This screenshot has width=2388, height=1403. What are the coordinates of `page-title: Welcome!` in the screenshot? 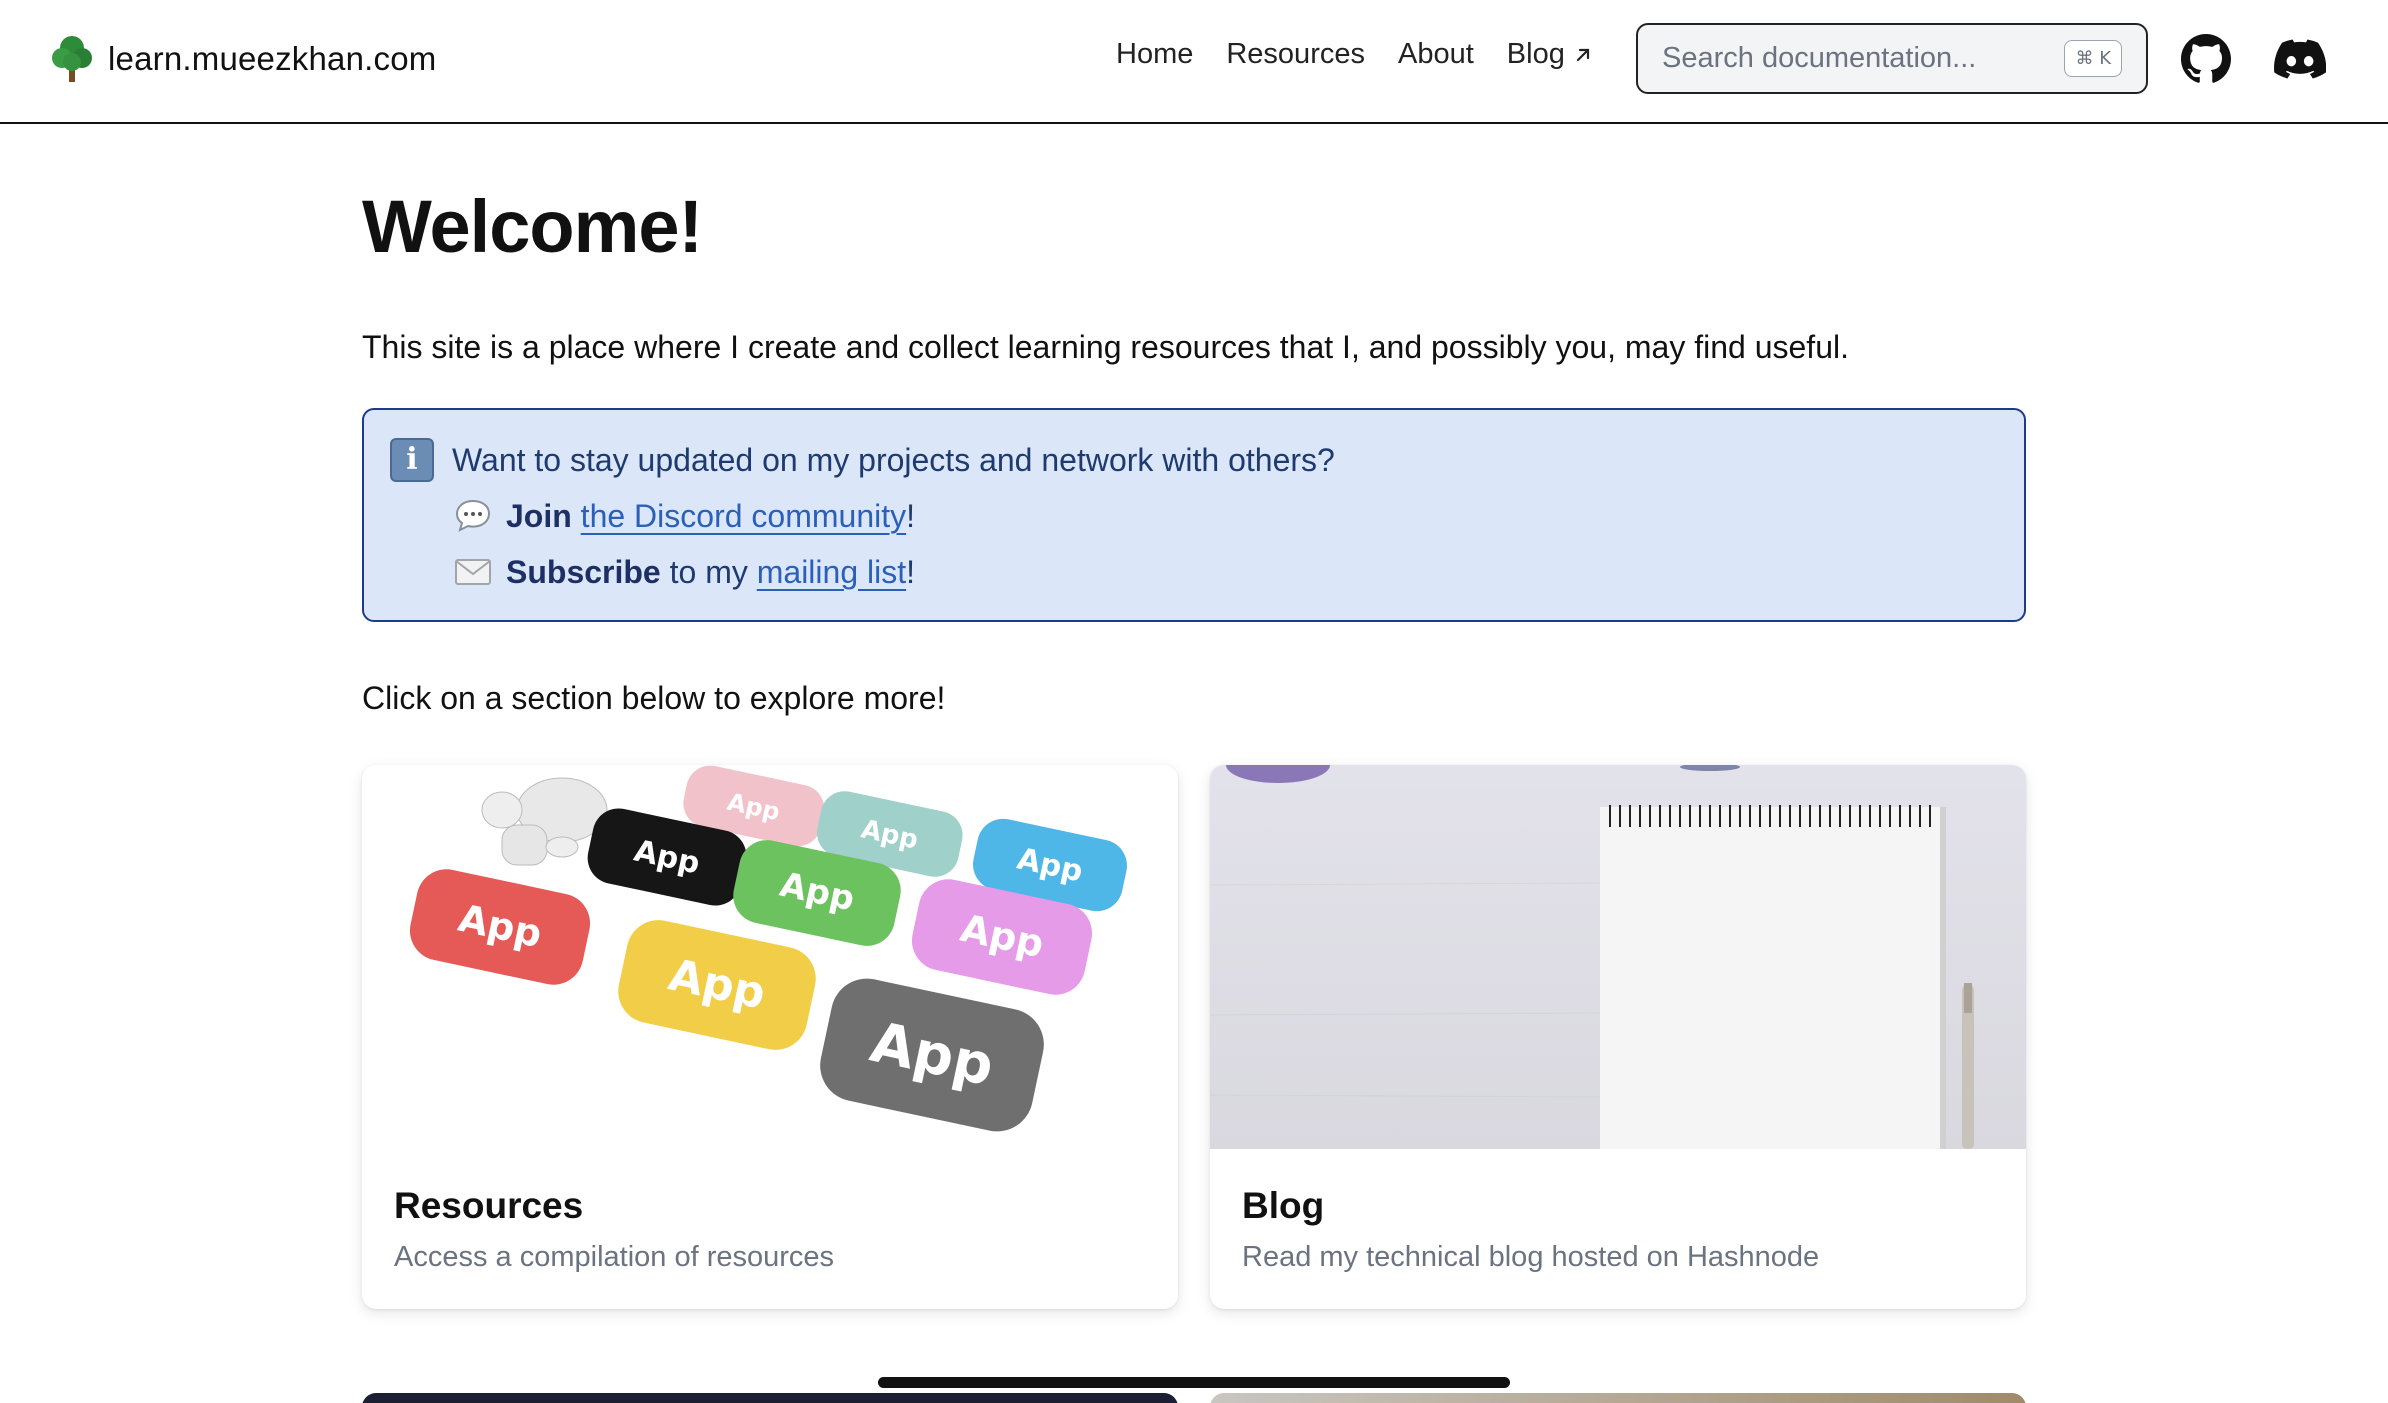 It's located at (532, 226).